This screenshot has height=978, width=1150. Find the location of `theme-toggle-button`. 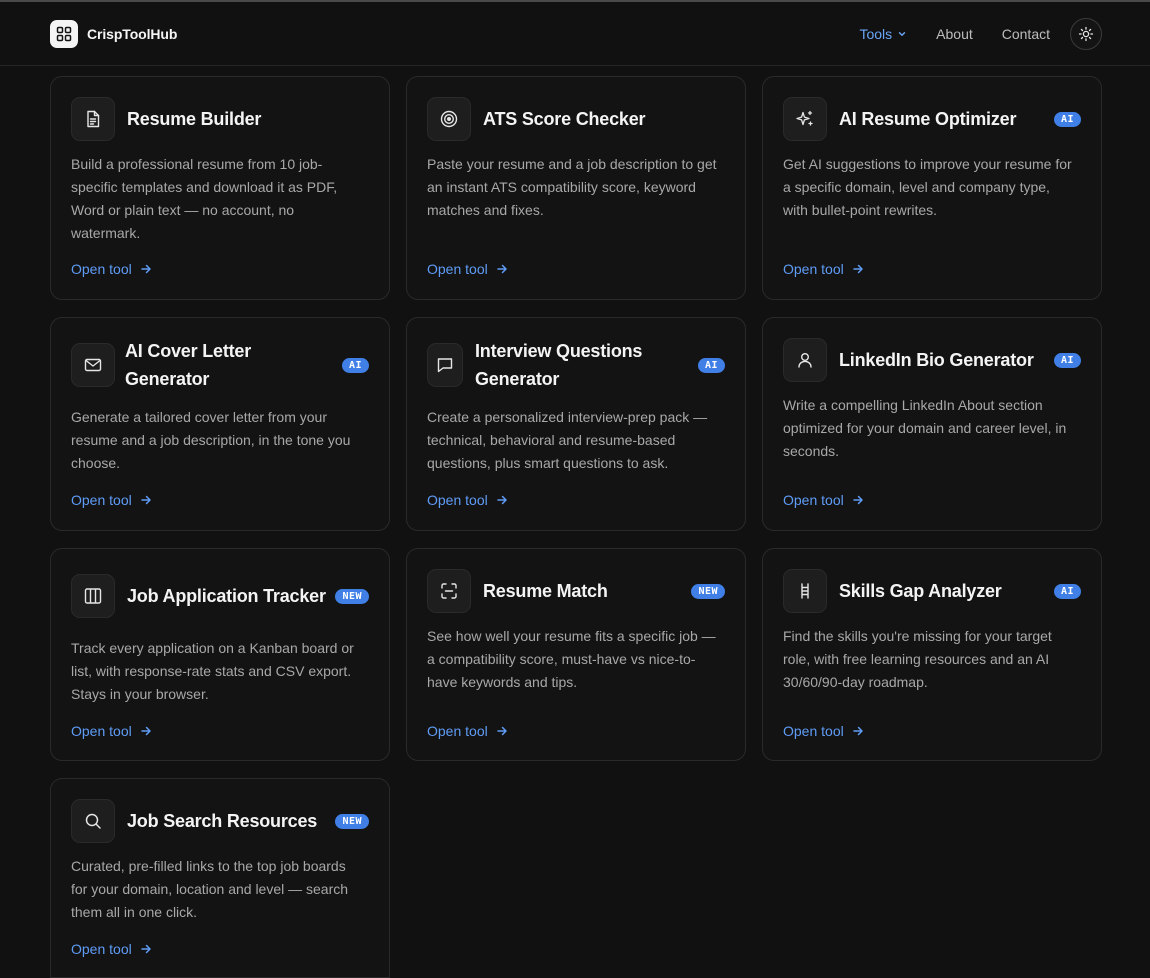

theme-toggle-button is located at coordinates (1086, 34).